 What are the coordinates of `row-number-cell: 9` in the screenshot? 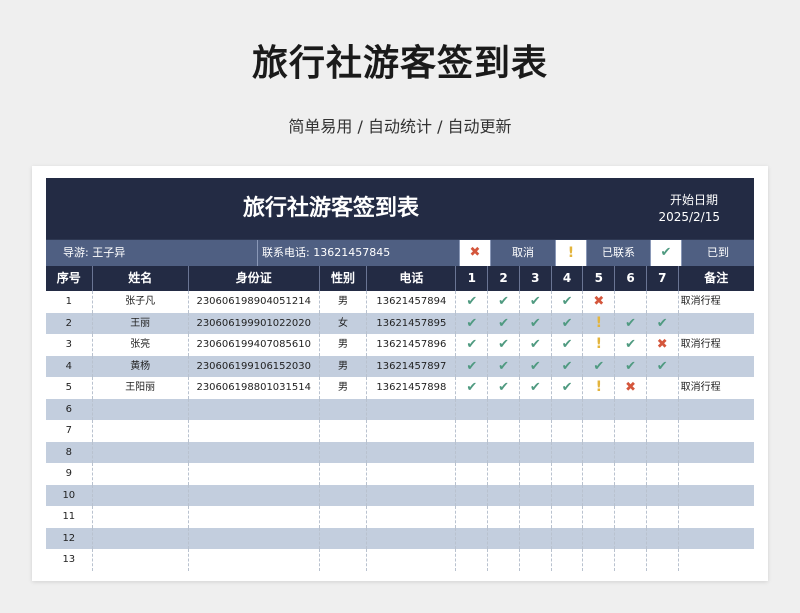 It's located at (69, 474).